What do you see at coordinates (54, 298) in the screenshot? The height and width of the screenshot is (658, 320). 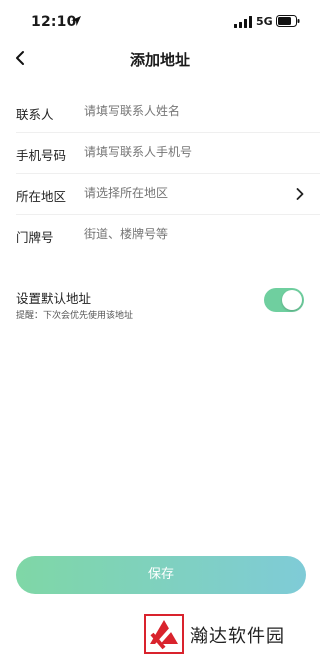 I see `default-address-title: 设置默认地址` at bounding box center [54, 298].